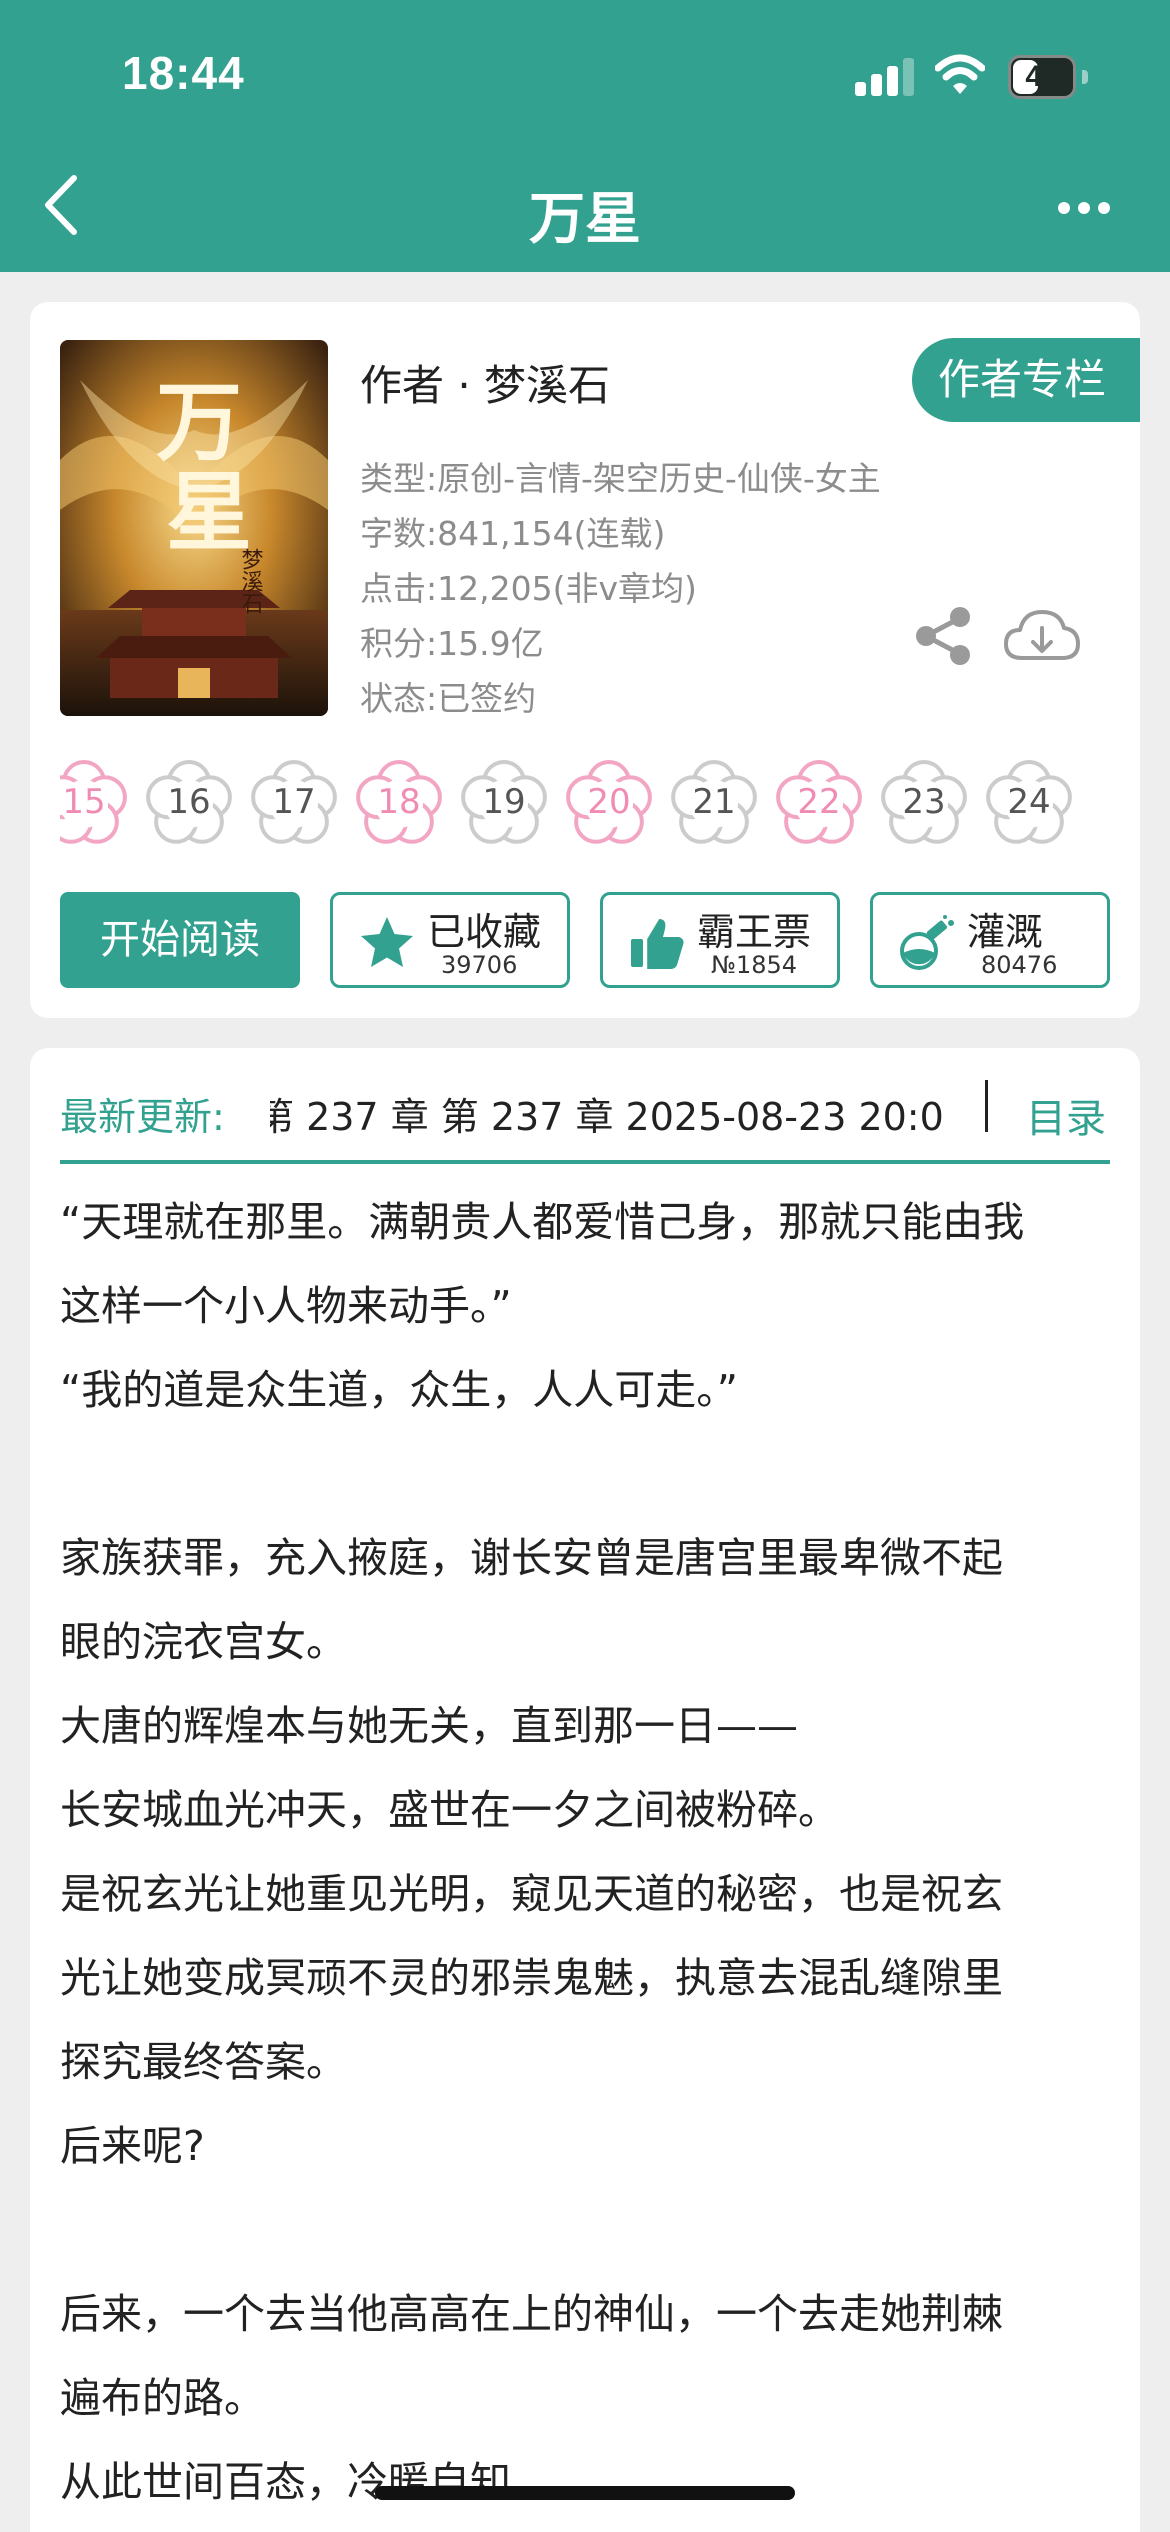 Image resolution: width=1170 pixels, height=2532 pixels. Describe the element at coordinates (528, 588) in the screenshot. I see `book-clicks: 点击:12,205(非v章均)` at that location.